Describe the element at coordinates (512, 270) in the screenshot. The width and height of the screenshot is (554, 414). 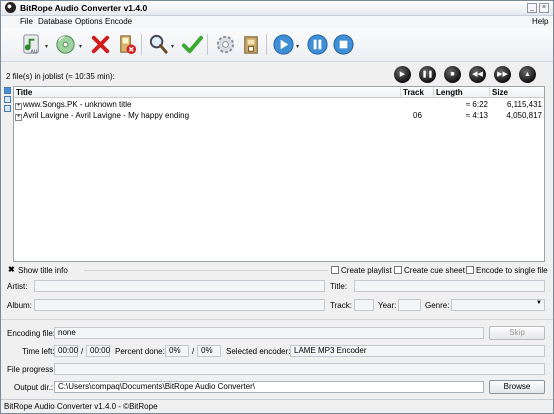
I see `encode-single-file-label: Encode to single file` at that location.